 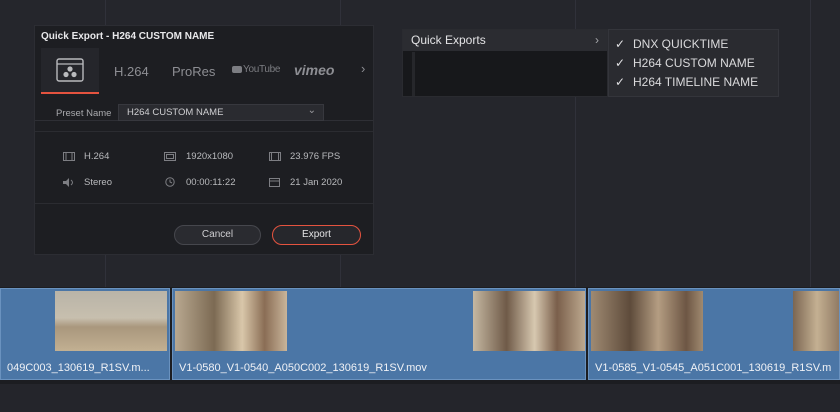 What do you see at coordinates (379, 334) in the screenshot?
I see `timeline-clip: V1-0580_V1-0540_A050C002_130619_R1SV.mov` at bounding box center [379, 334].